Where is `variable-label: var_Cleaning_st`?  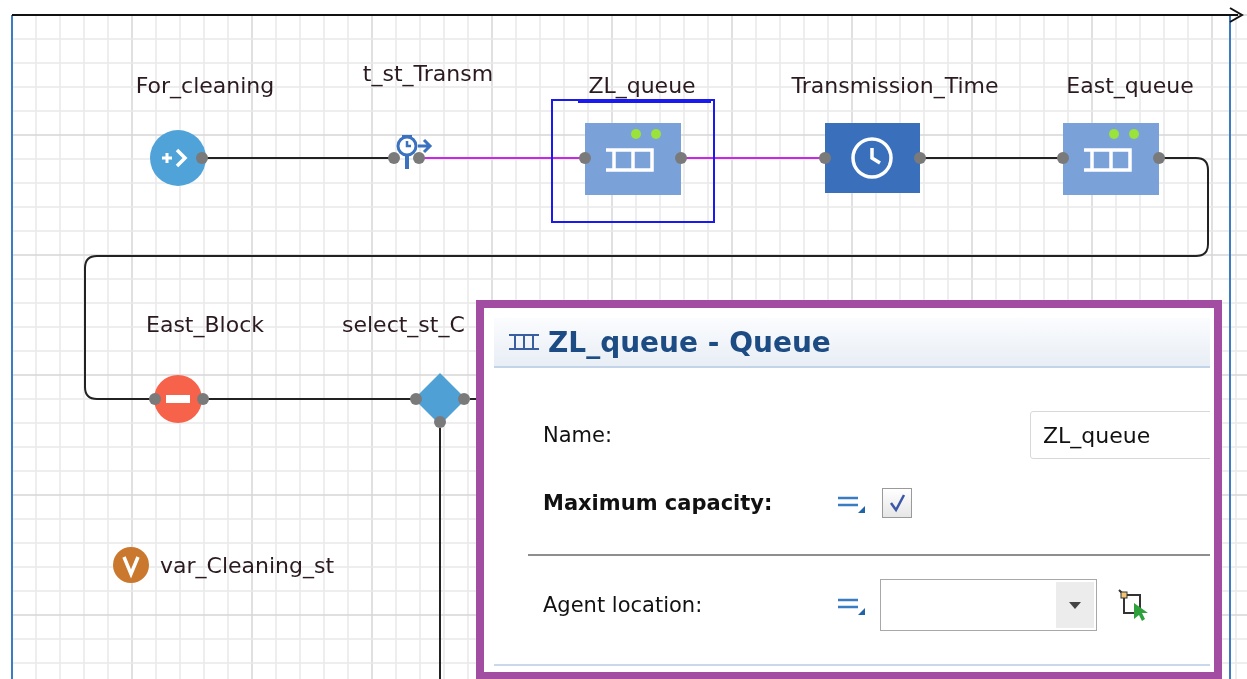
variable-label: var_Cleaning_st is located at coordinates (247, 565).